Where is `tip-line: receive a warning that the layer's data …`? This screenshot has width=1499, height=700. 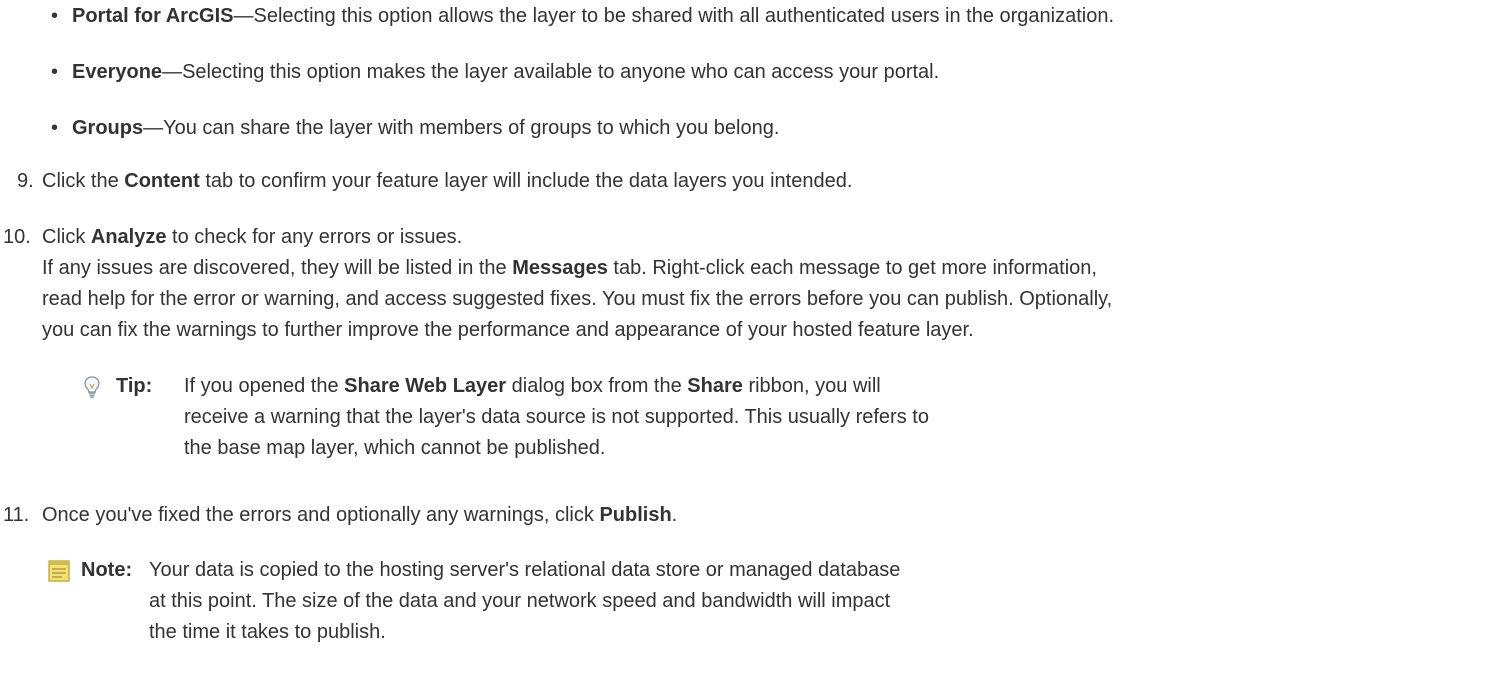 tip-line: receive a warning that the layer's data … is located at coordinates (556, 417).